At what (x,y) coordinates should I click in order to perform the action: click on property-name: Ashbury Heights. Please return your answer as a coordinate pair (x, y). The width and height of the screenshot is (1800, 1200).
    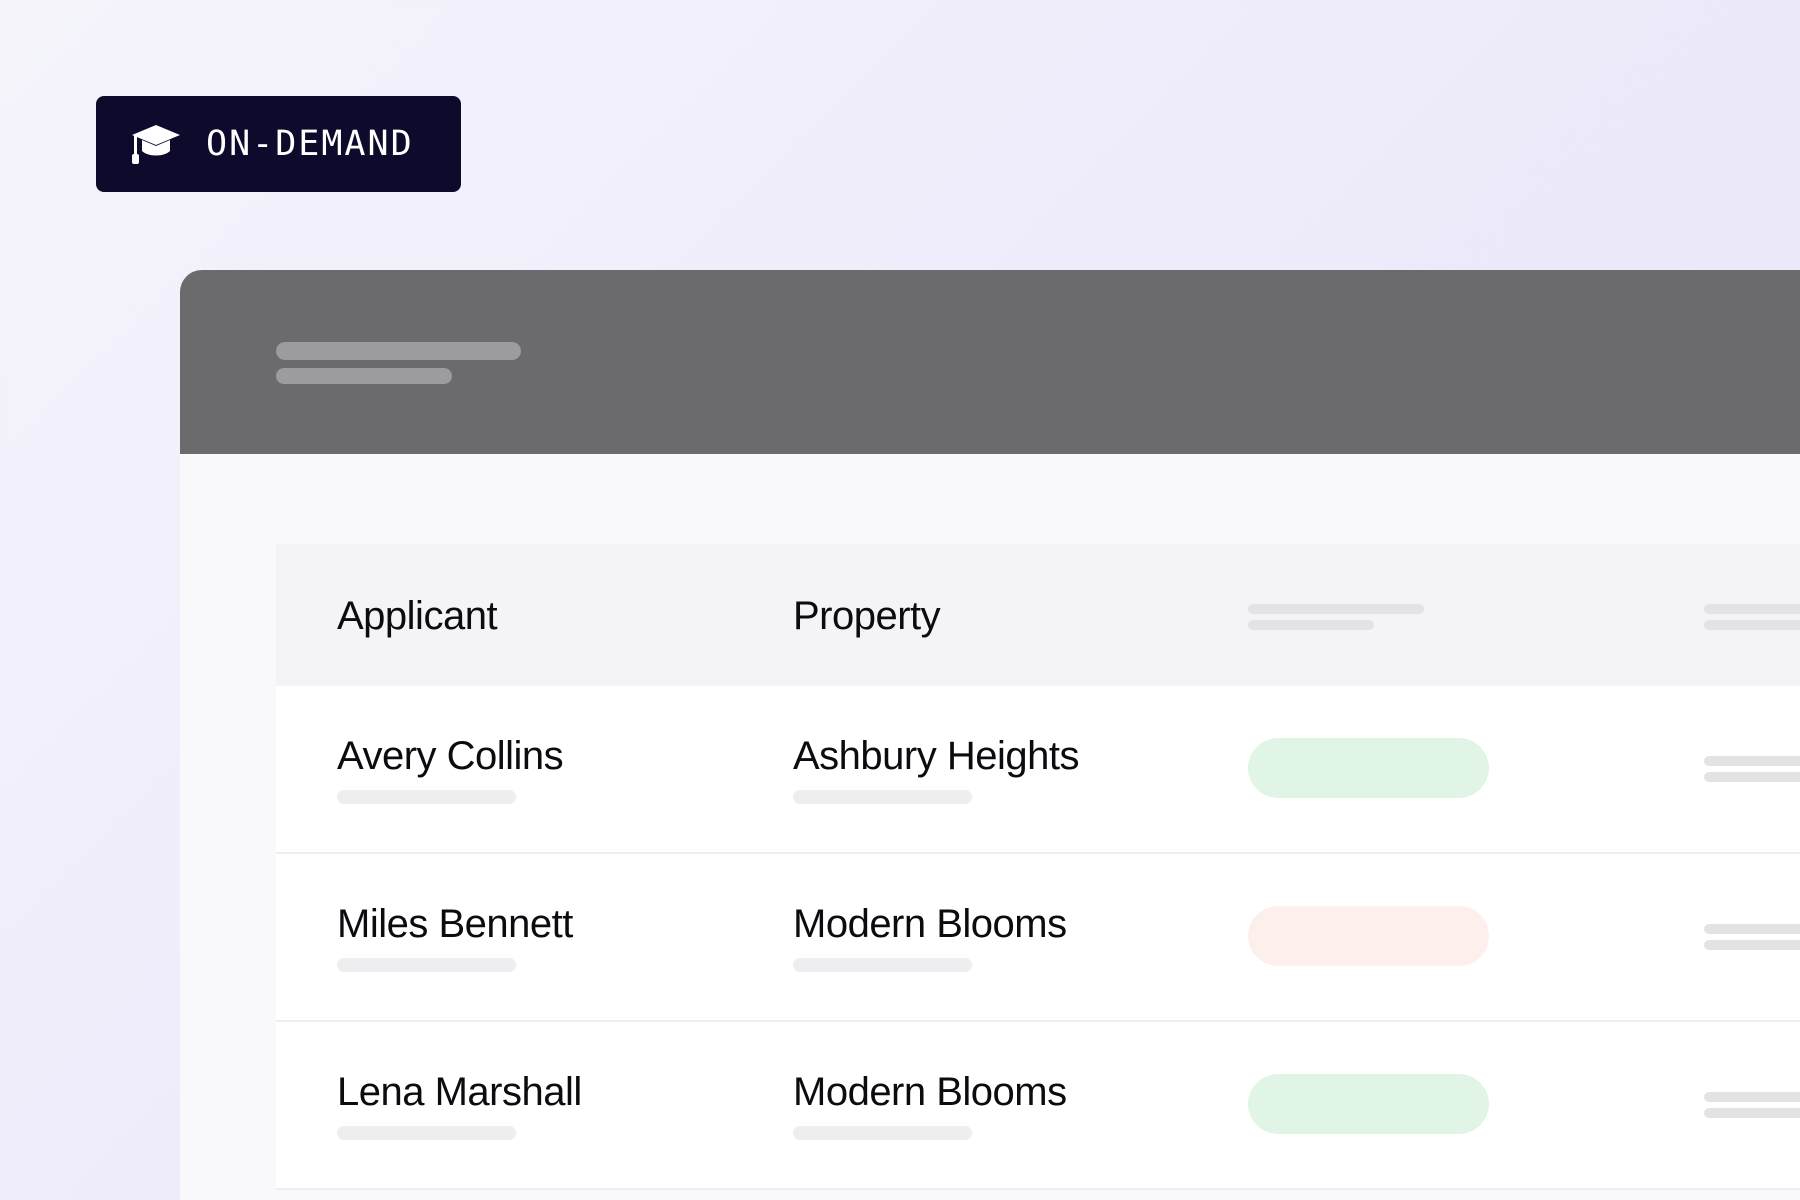
    Looking at the image, I should click on (936, 756).